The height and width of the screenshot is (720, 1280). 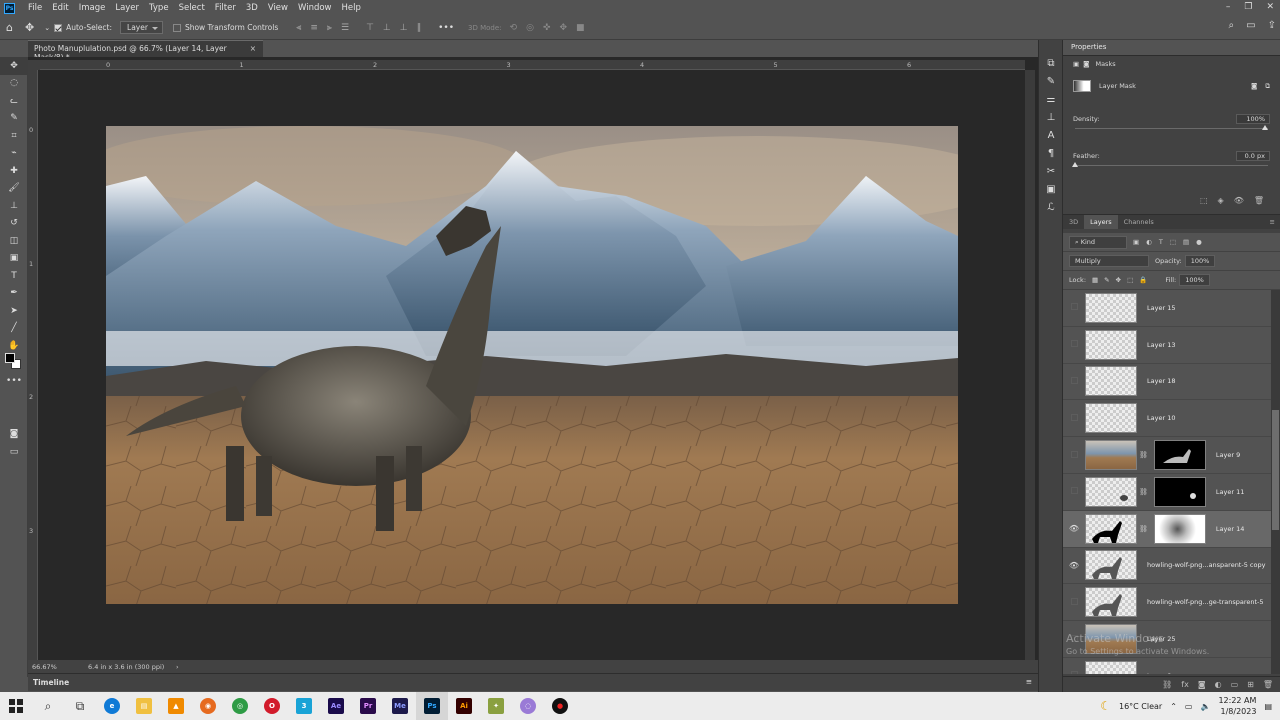 What do you see at coordinates (387, 28) in the screenshot?
I see `distribute-vcenter-icon: ⊥` at bounding box center [387, 28].